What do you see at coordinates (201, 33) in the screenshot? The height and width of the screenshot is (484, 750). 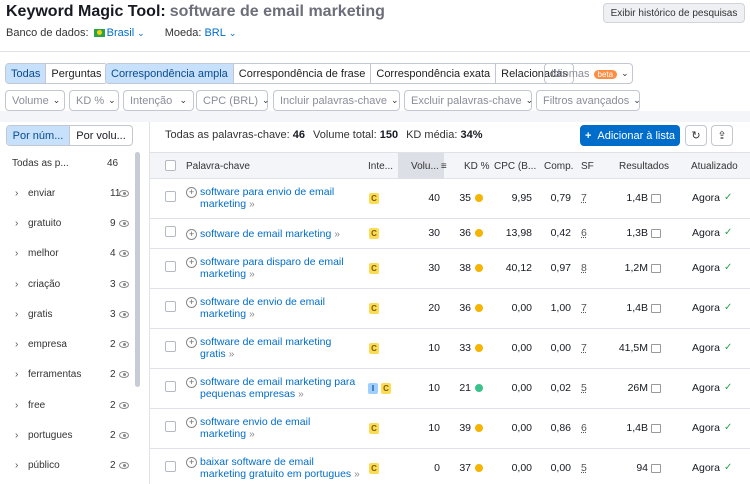 I see `currency-selector: Moeda: BRL ⌄` at bounding box center [201, 33].